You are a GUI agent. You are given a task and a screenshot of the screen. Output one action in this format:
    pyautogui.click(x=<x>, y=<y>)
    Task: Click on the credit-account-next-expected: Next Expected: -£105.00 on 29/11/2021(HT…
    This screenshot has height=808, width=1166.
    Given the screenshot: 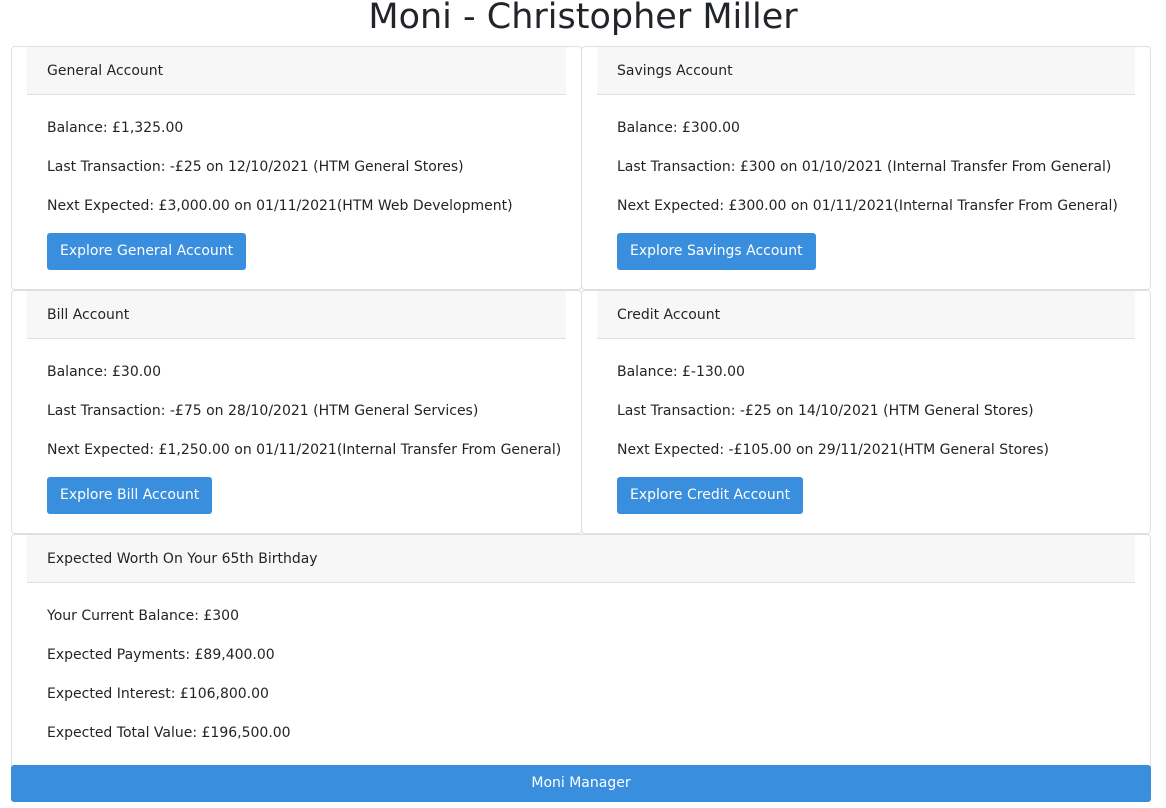 What is the action you would take?
    pyautogui.click(x=833, y=450)
    